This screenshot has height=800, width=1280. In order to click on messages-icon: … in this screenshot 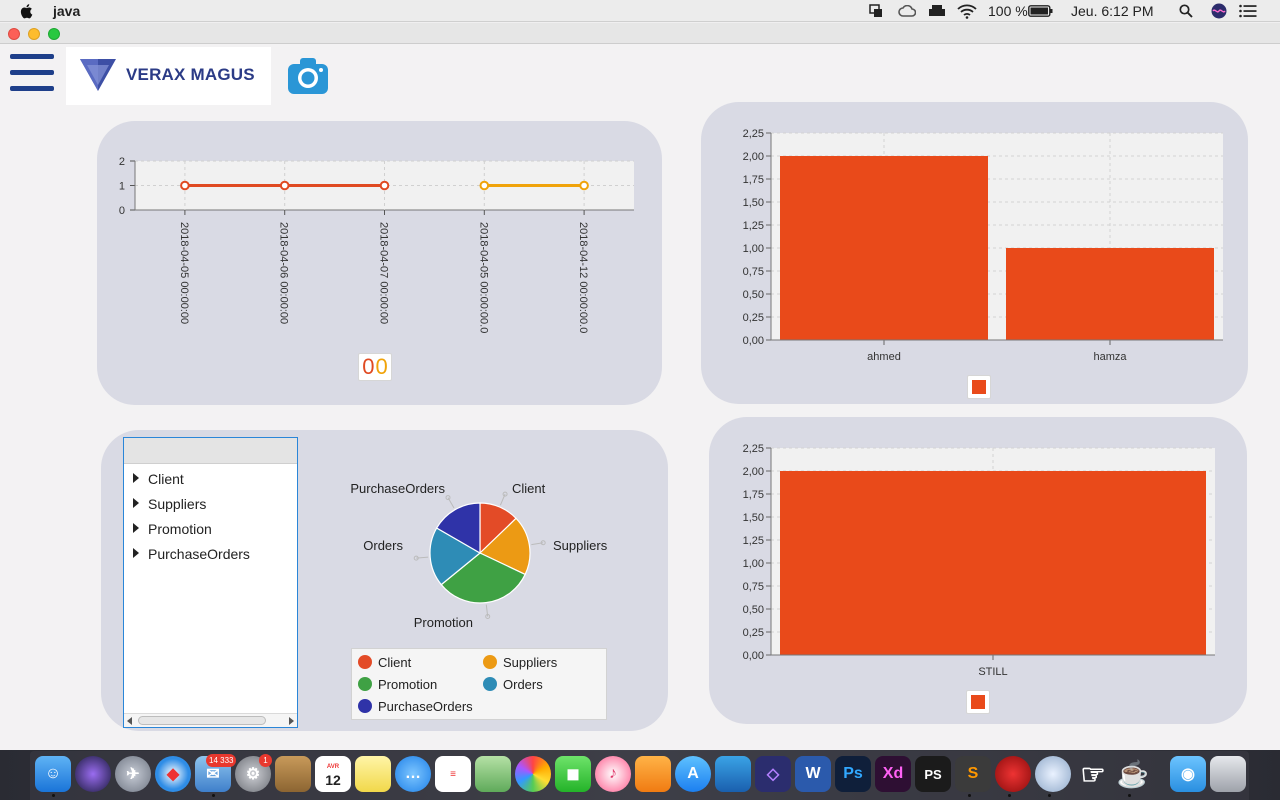, I will do `click(413, 774)`.